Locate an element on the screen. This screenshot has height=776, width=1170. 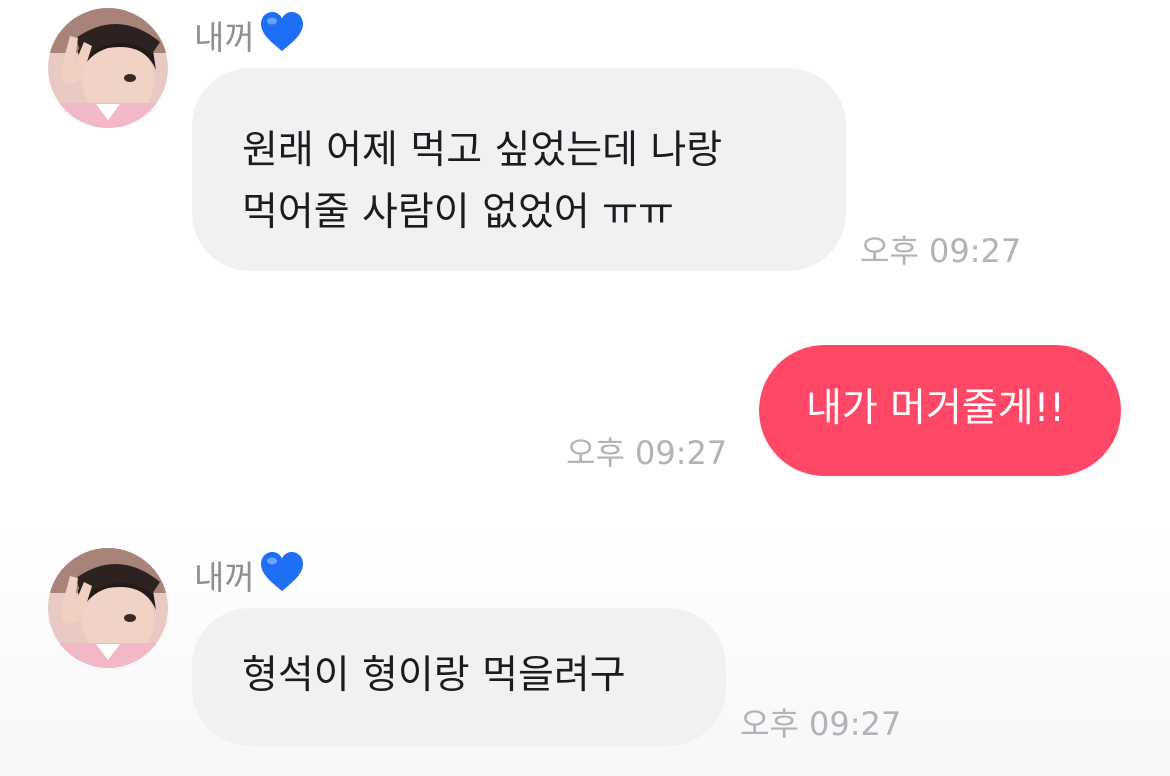
incoming-message-bubble: 원래 어제 먹고 싶었는데 나랑 먹어줄 사람이 없었어 ㅠㅠ is located at coordinates (519, 169).